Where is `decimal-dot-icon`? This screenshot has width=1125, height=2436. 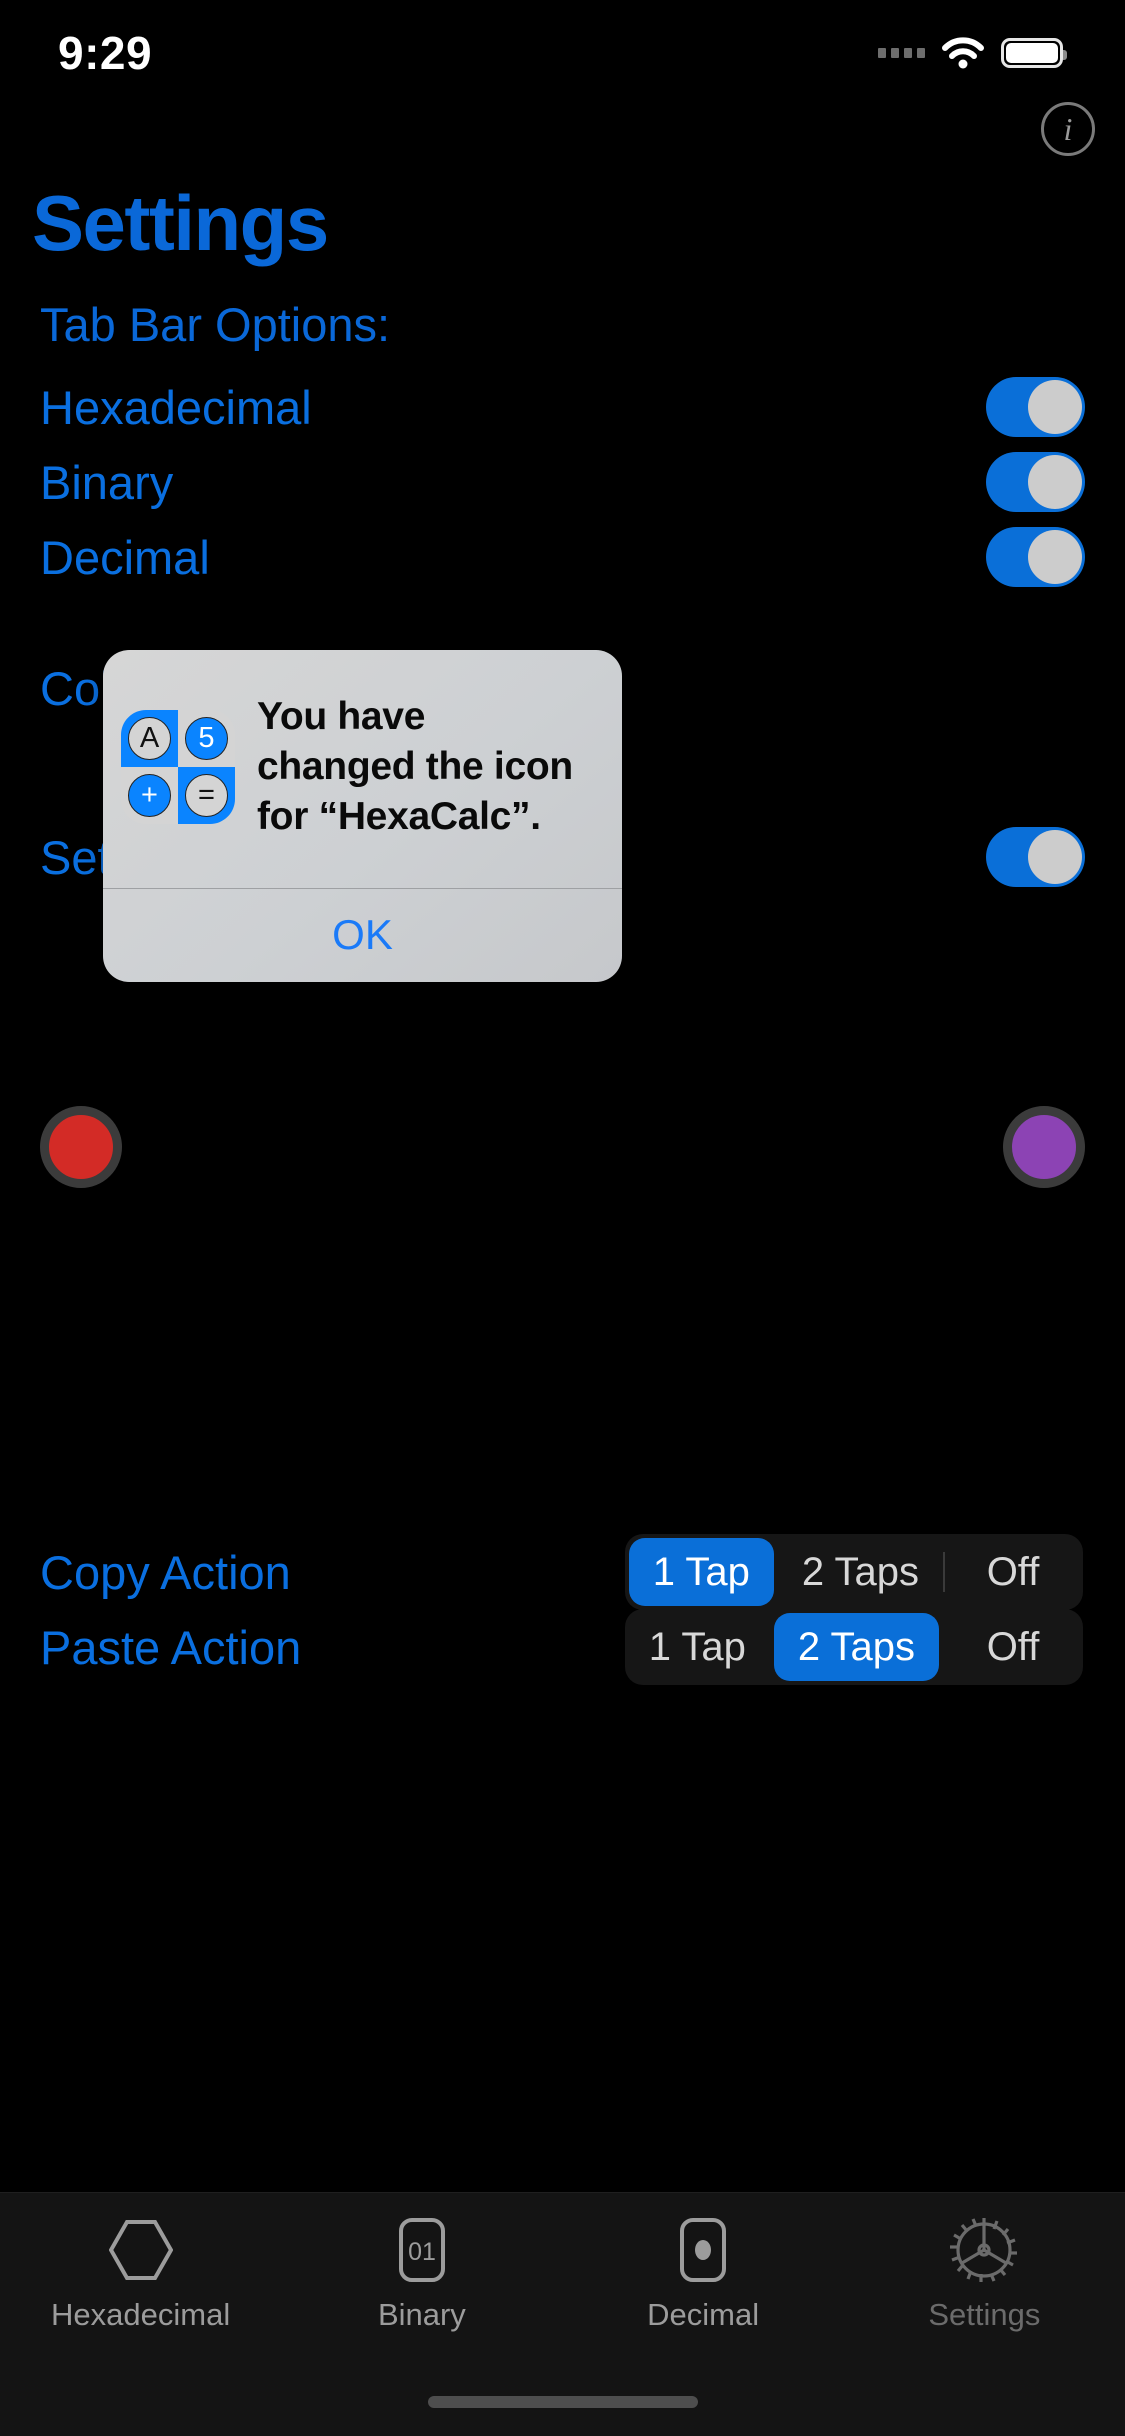
decimal-dot-icon is located at coordinates (703, 2250).